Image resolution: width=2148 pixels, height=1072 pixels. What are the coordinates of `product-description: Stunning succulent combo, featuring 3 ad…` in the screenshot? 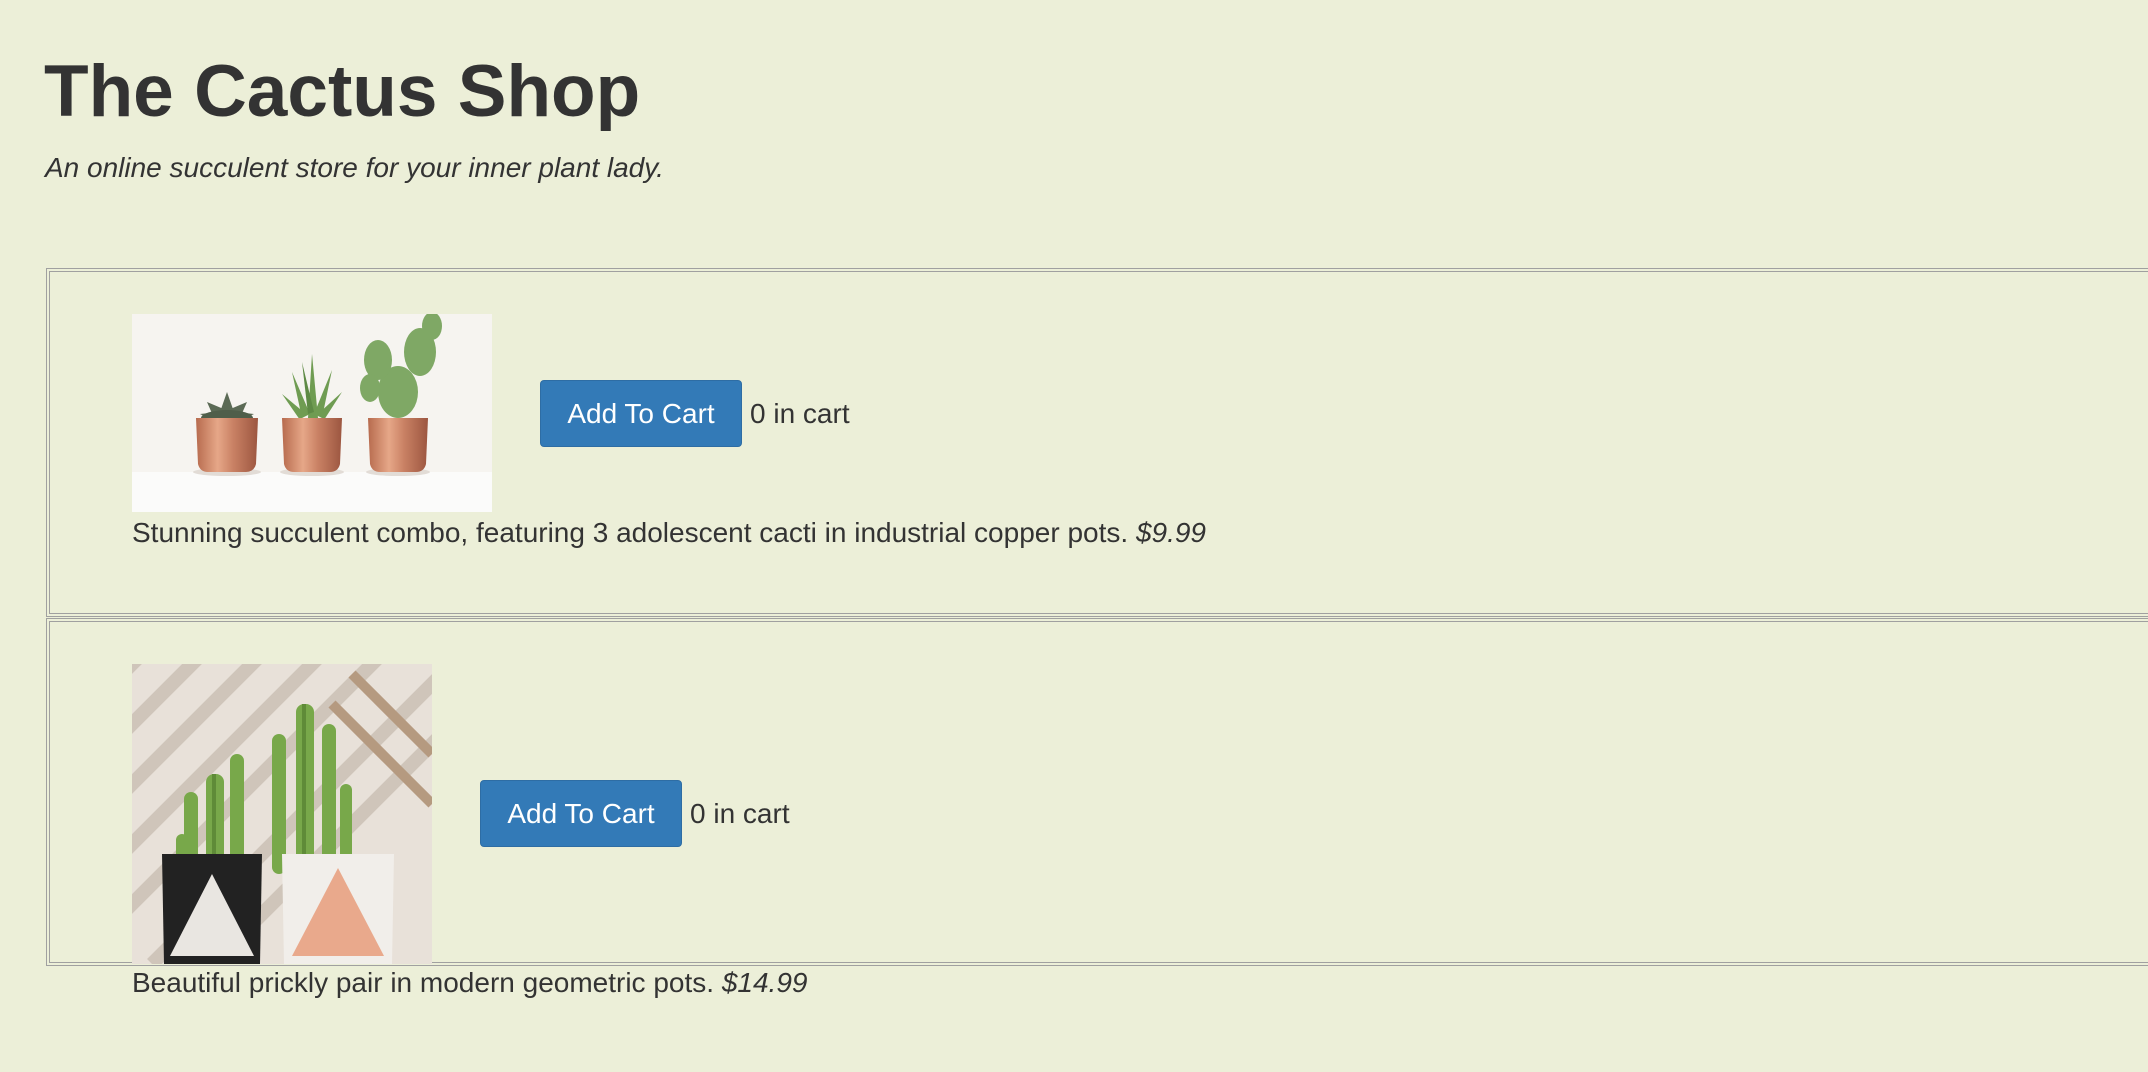 It's located at (669, 533).